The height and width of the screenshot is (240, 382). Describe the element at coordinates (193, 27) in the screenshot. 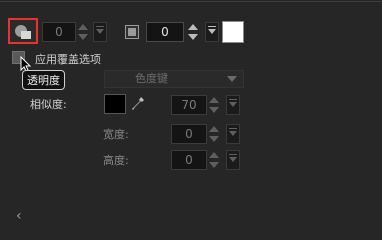

I see `border-increment-button` at that location.